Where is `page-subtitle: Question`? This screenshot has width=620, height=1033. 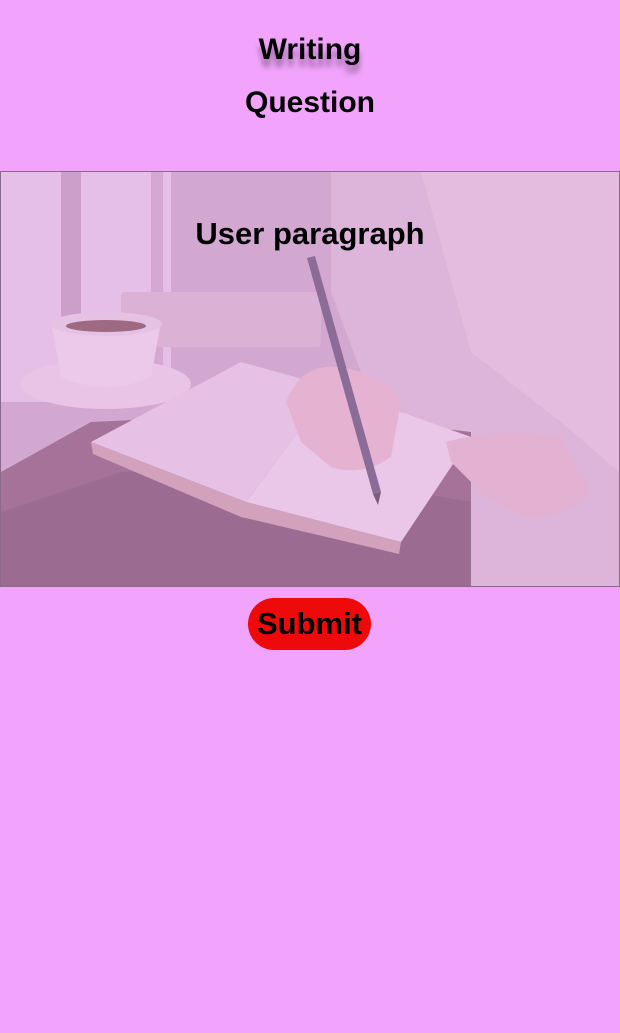
page-subtitle: Question is located at coordinates (309, 102).